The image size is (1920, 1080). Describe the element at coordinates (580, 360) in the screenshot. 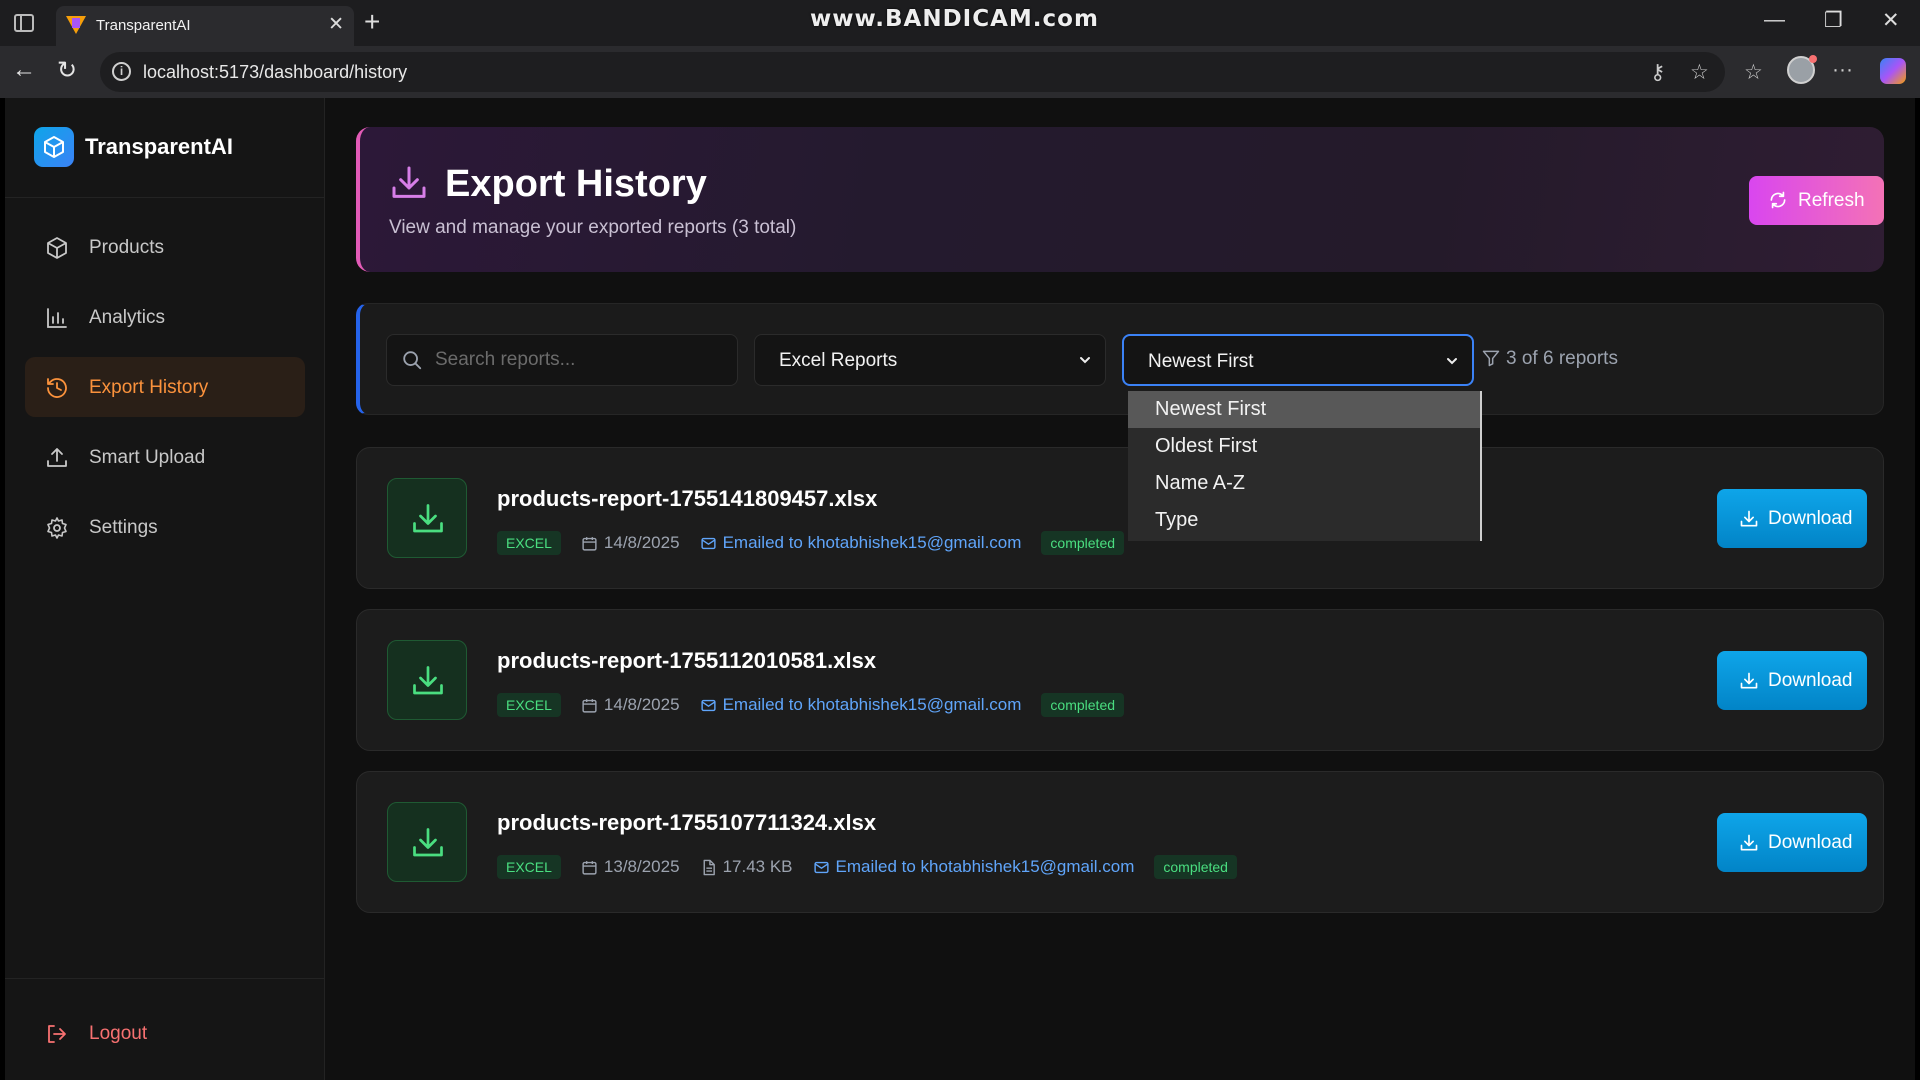

I see `search-input` at that location.